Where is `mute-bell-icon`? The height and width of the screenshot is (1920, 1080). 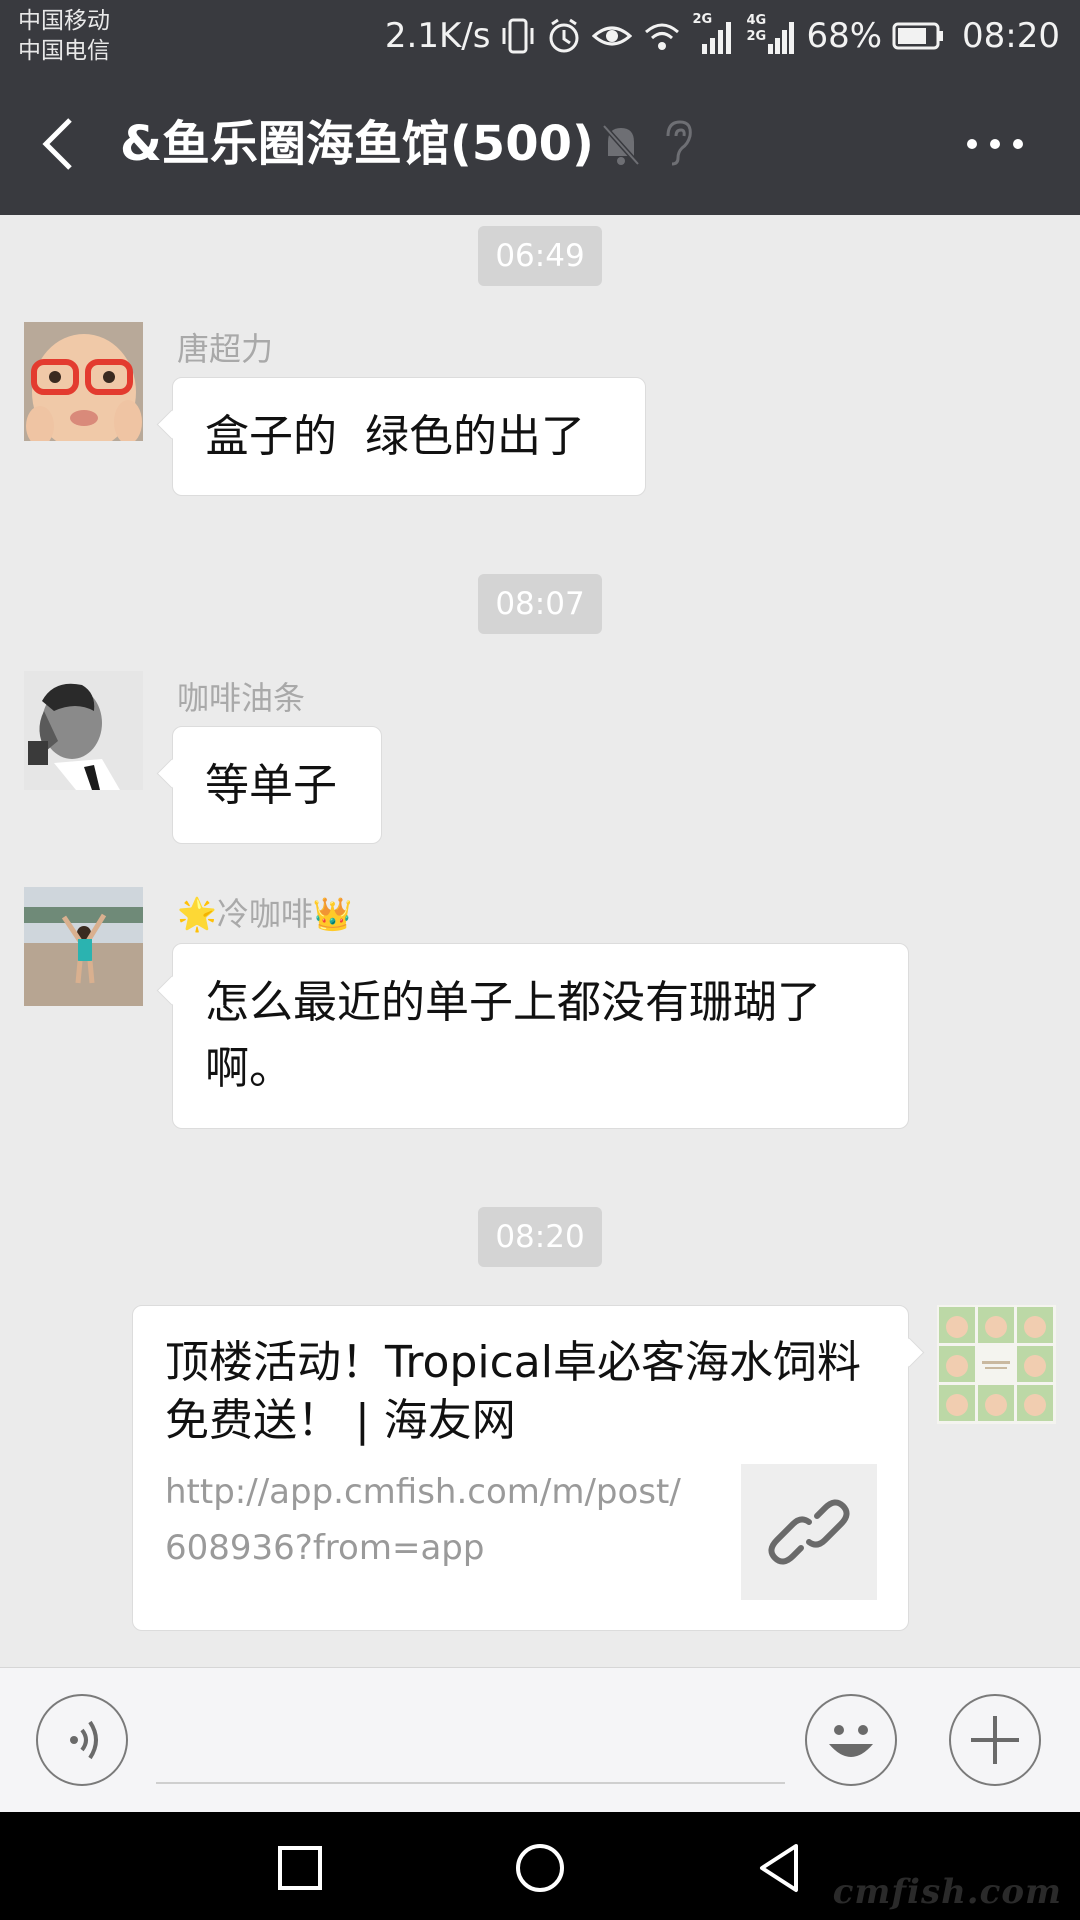 mute-bell-icon is located at coordinates (621, 145).